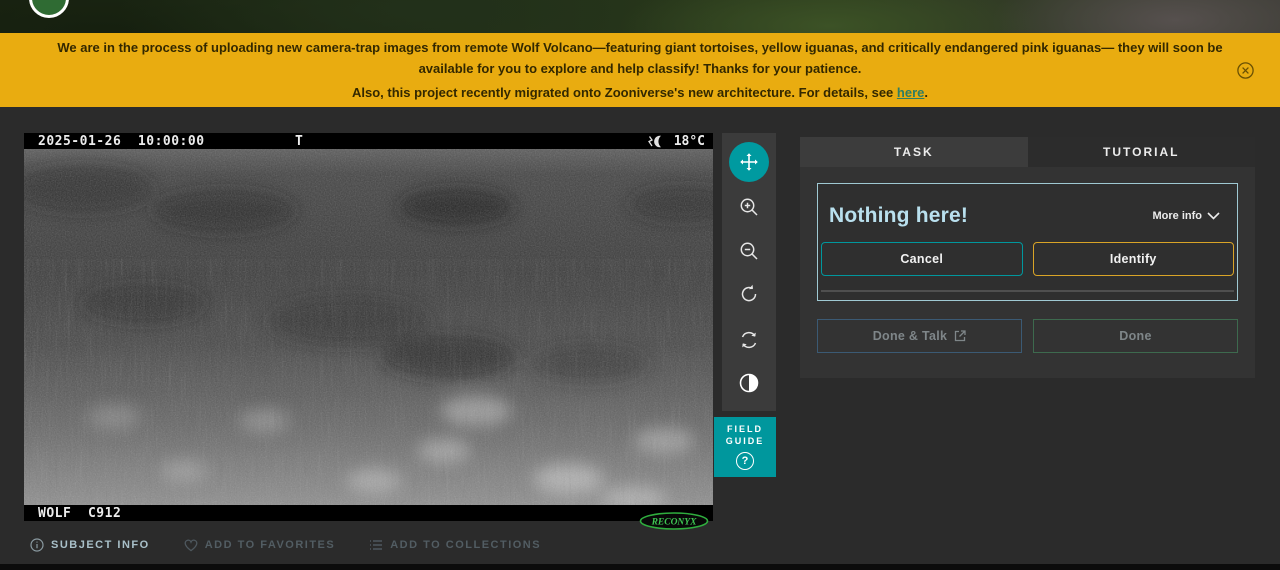 The image size is (1280, 570). I want to click on question-mark-icon: ?, so click(745, 461).